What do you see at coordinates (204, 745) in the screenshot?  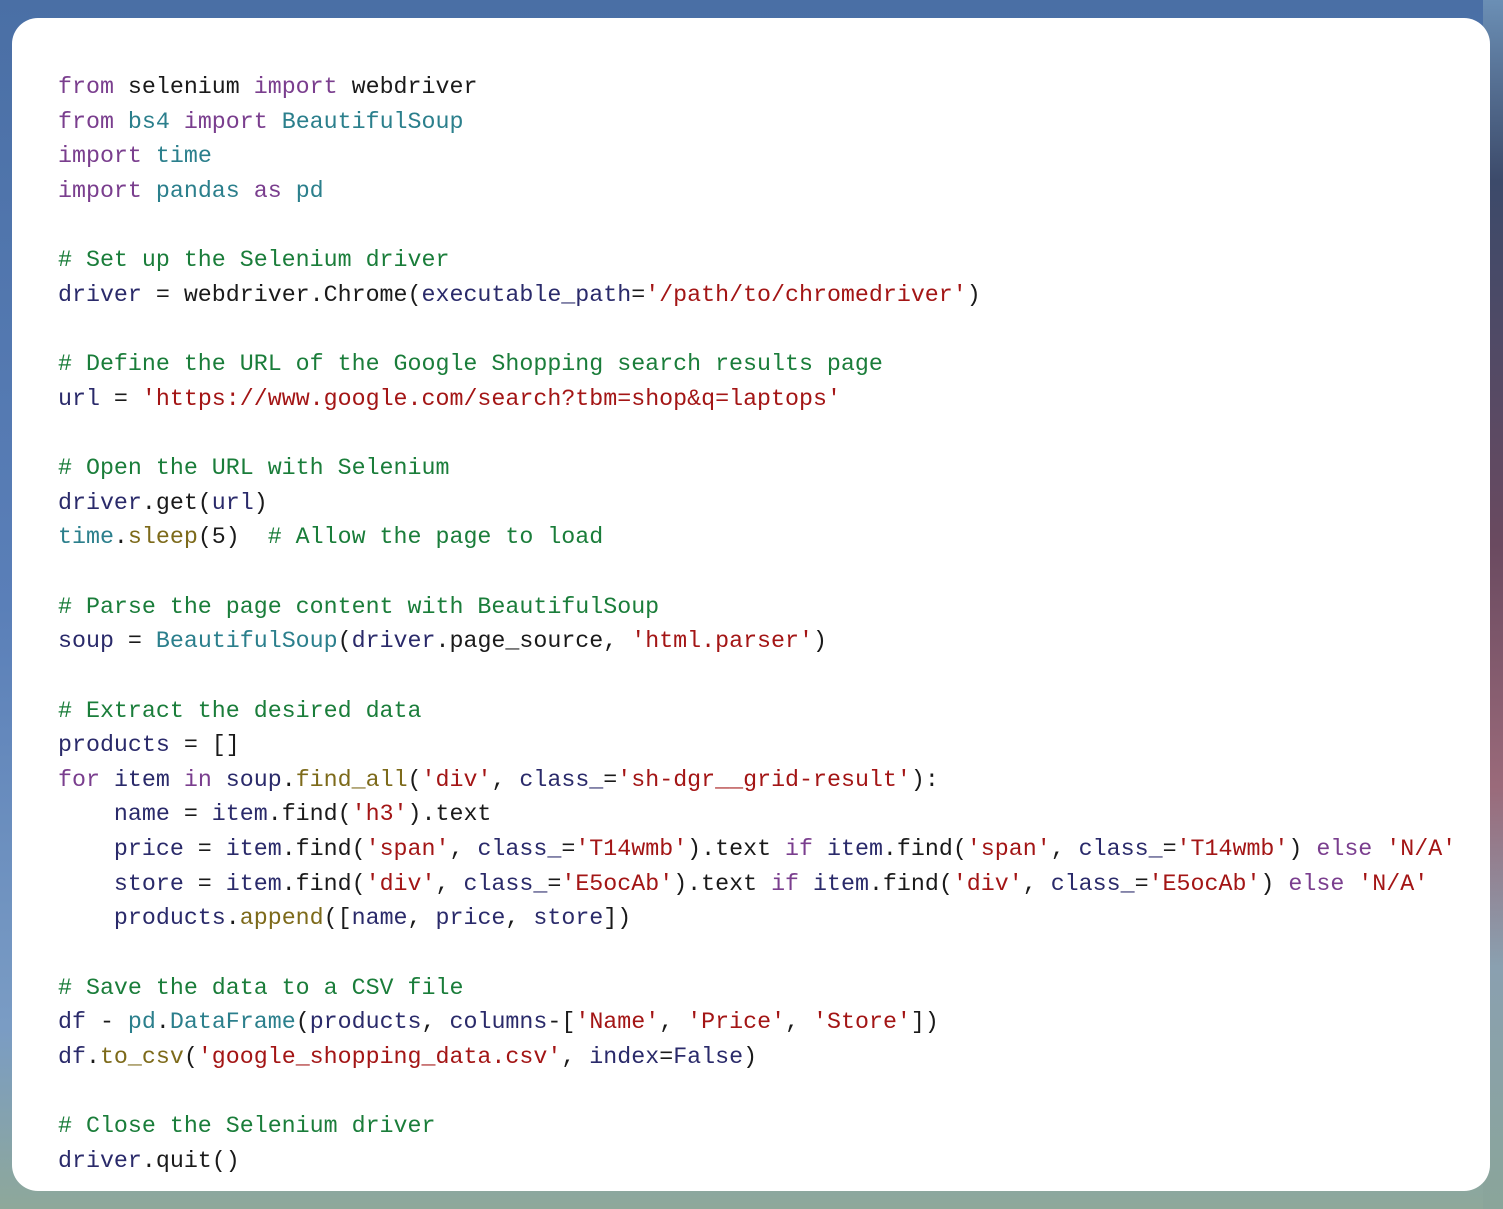 I see `plain-token: = []` at bounding box center [204, 745].